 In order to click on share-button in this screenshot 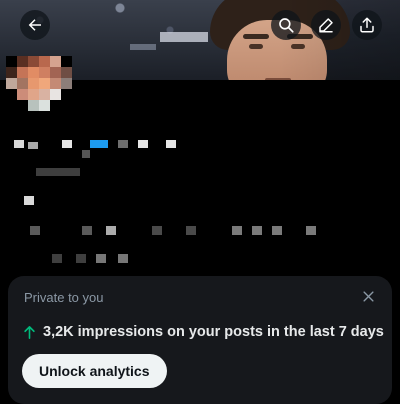, I will do `click(367, 25)`.